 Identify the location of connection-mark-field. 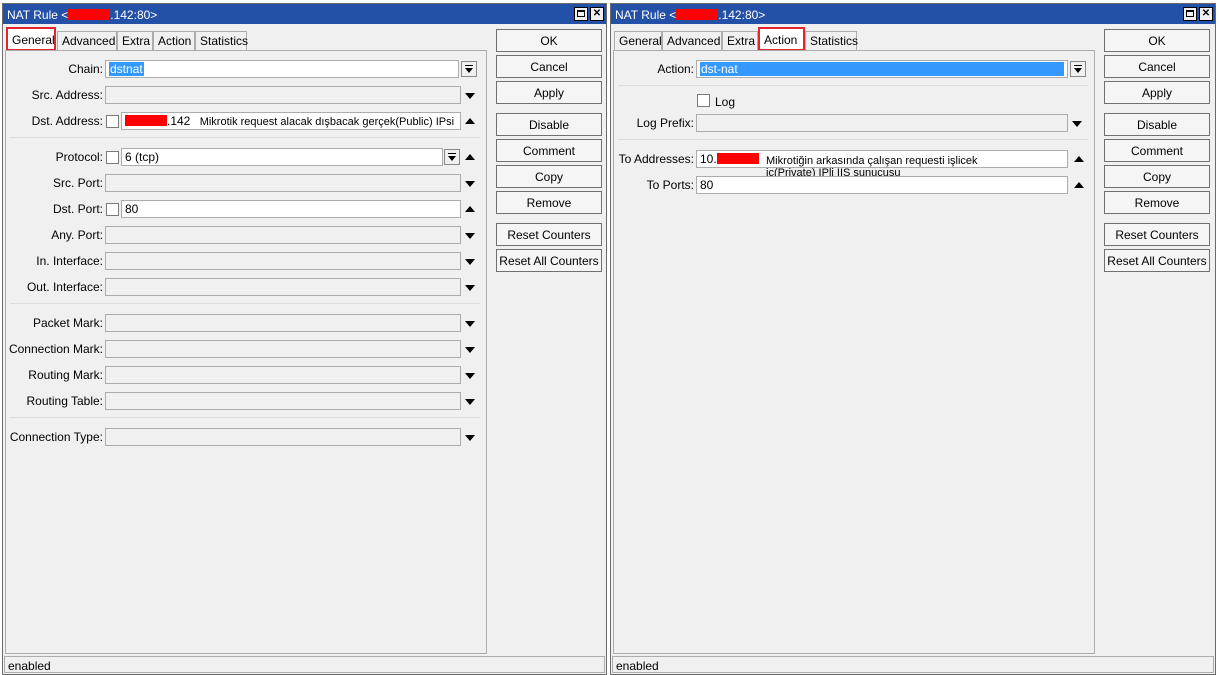
(283, 349).